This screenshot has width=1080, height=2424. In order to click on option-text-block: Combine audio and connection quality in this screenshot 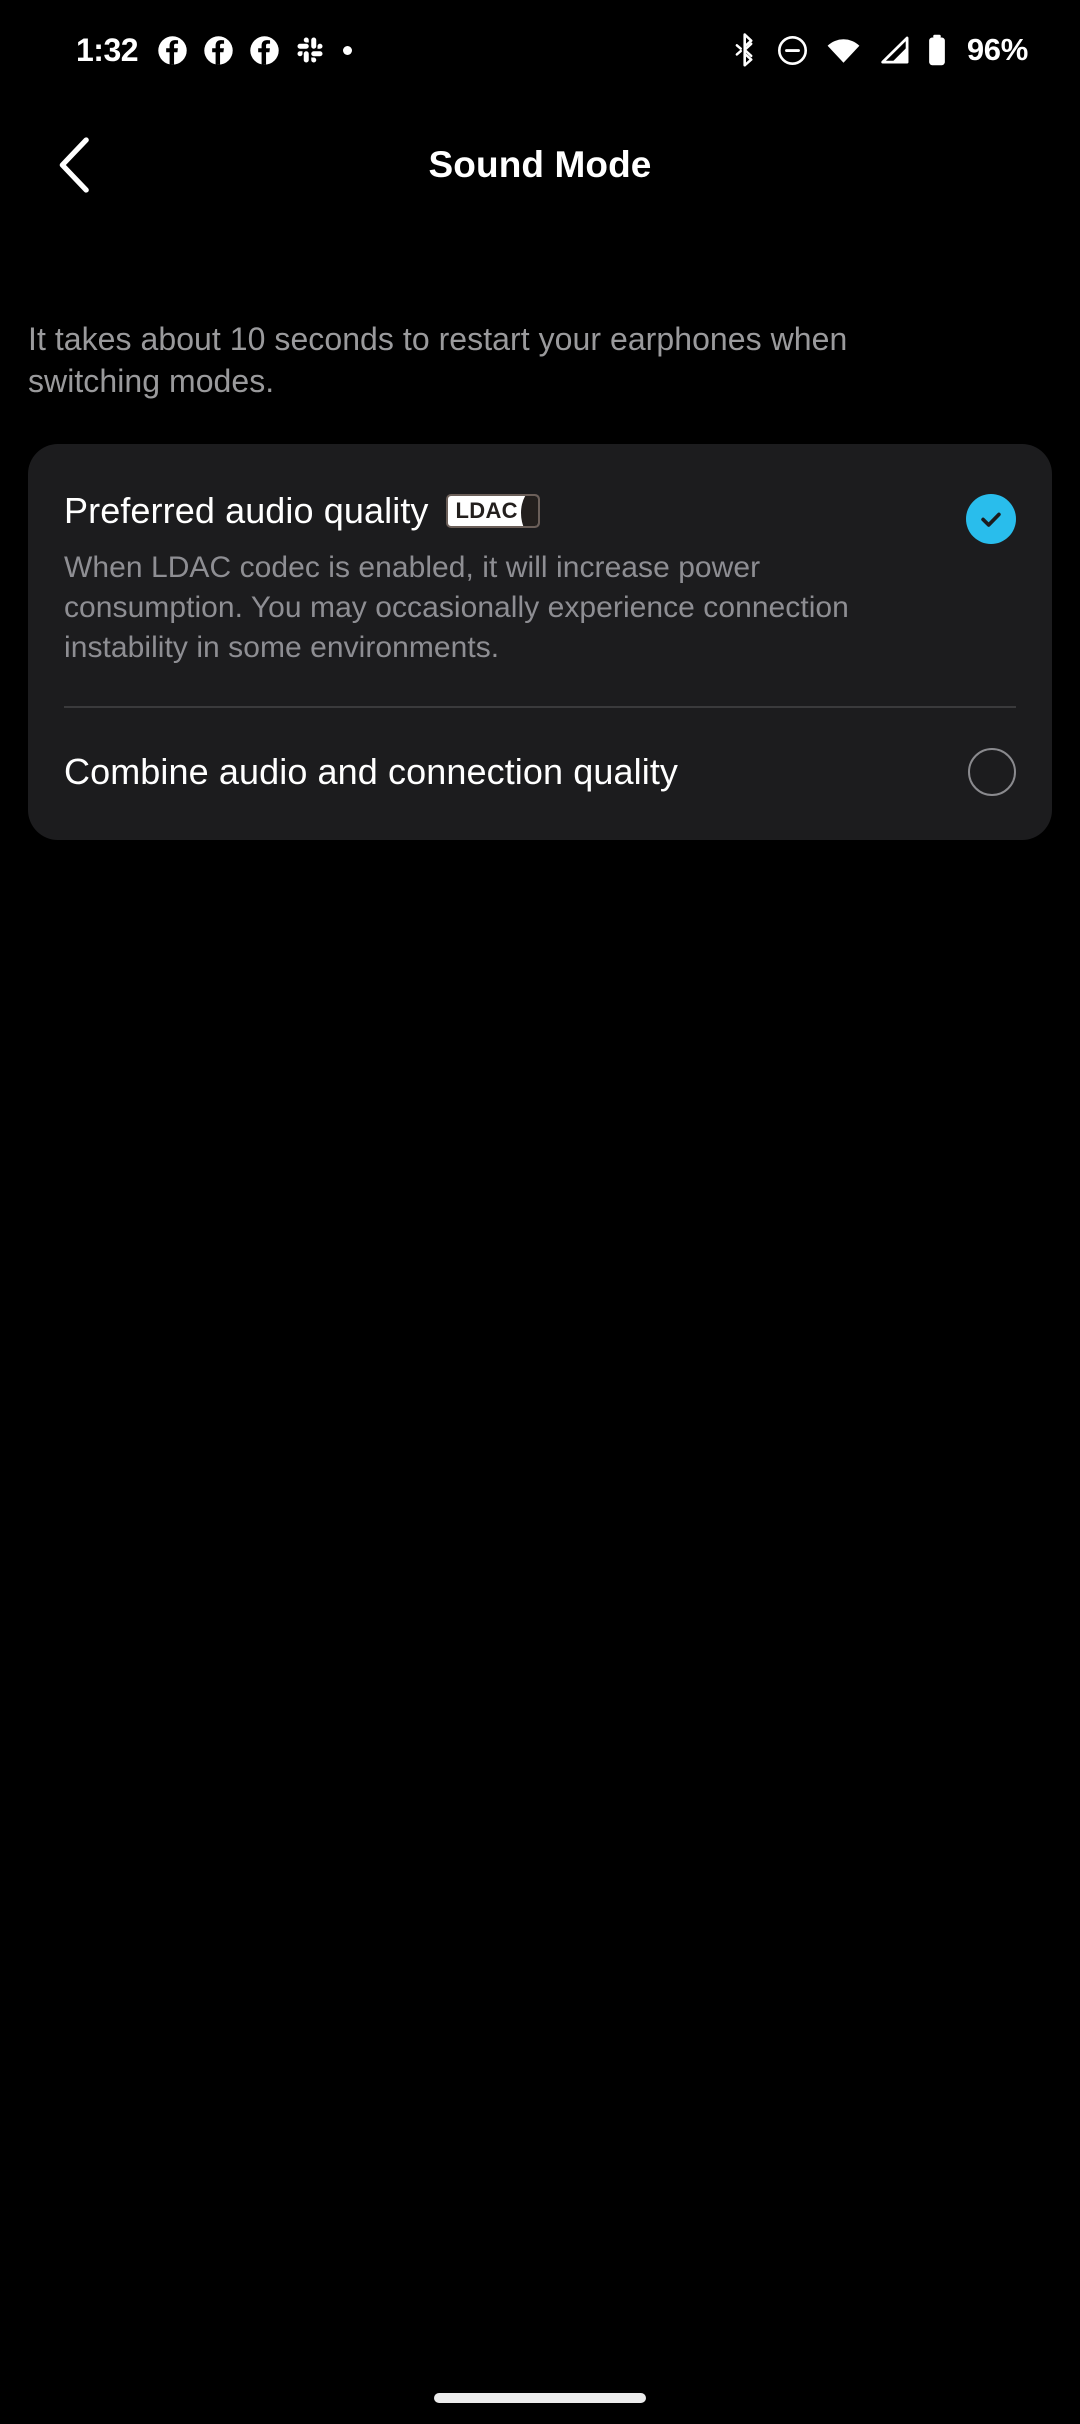, I will do `click(504, 772)`.